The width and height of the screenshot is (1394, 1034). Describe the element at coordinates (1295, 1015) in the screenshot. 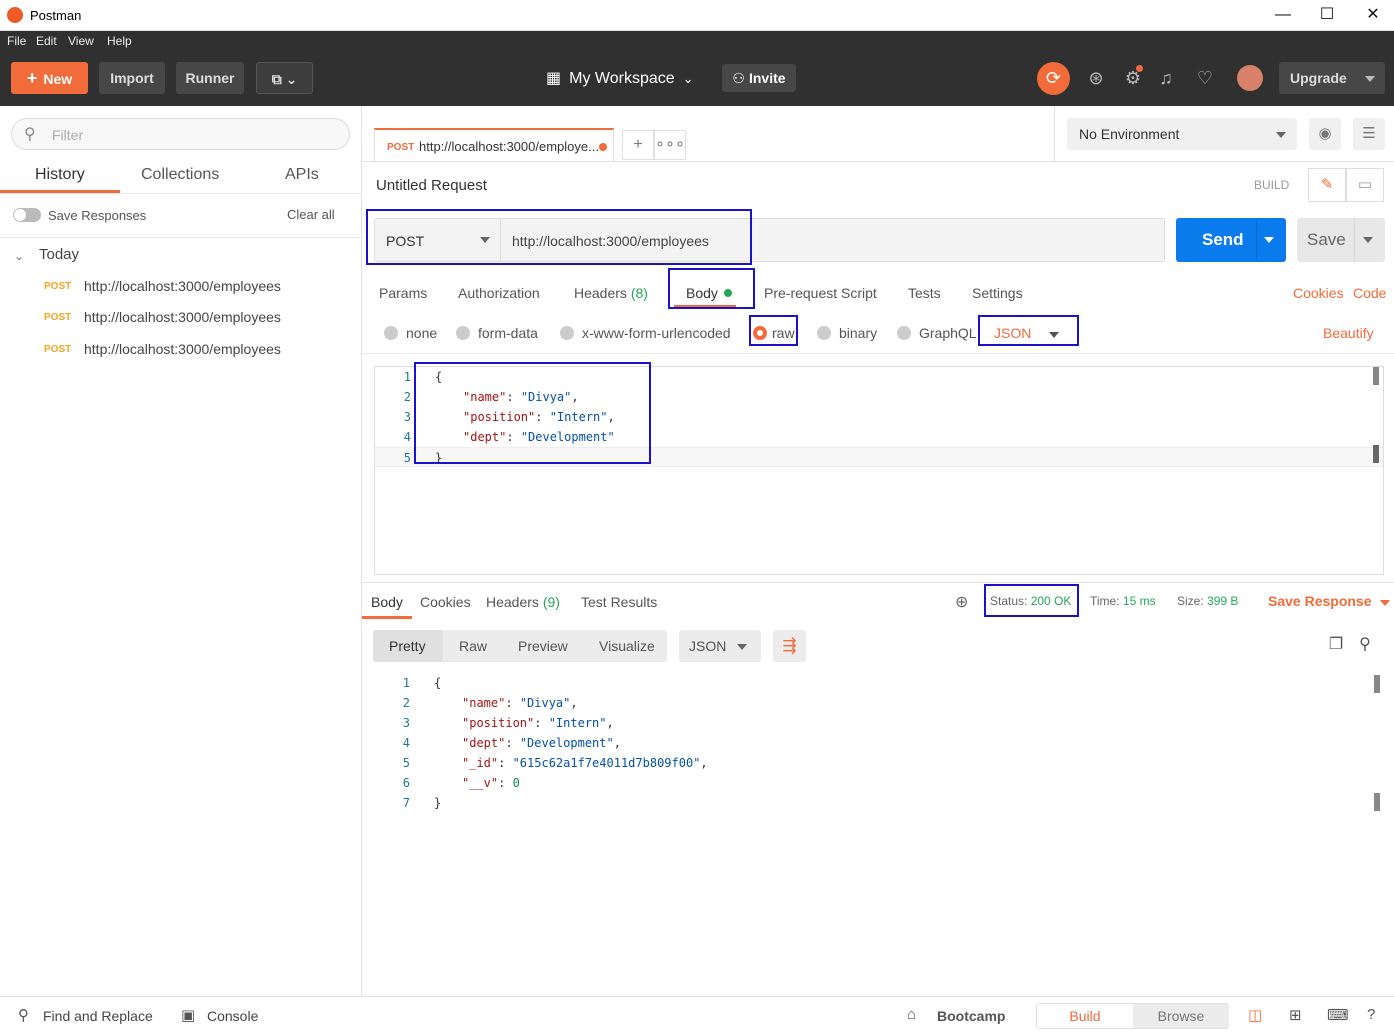

I see `layout-icon: ⊞` at that location.